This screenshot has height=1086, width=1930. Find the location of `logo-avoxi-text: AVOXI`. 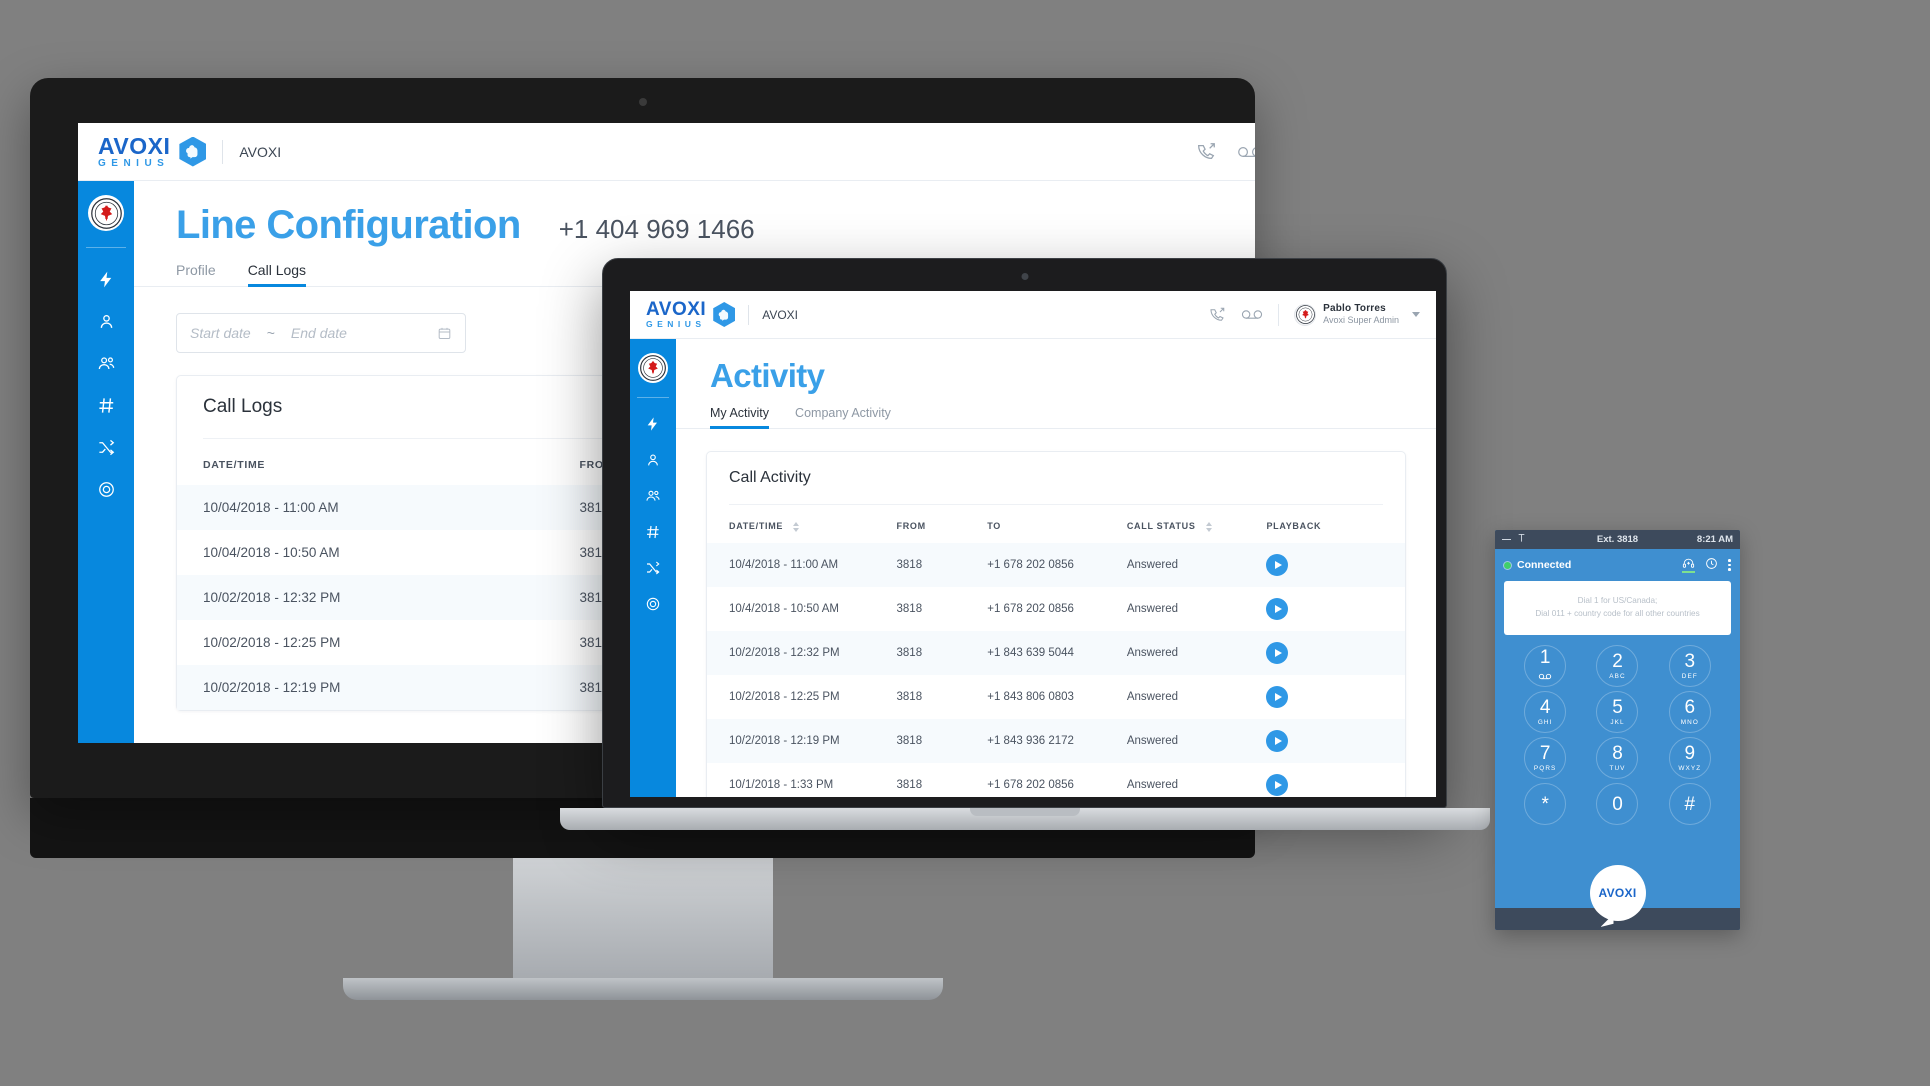

logo-avoxi-text: AVOXI is located at coordinates (134, 145).